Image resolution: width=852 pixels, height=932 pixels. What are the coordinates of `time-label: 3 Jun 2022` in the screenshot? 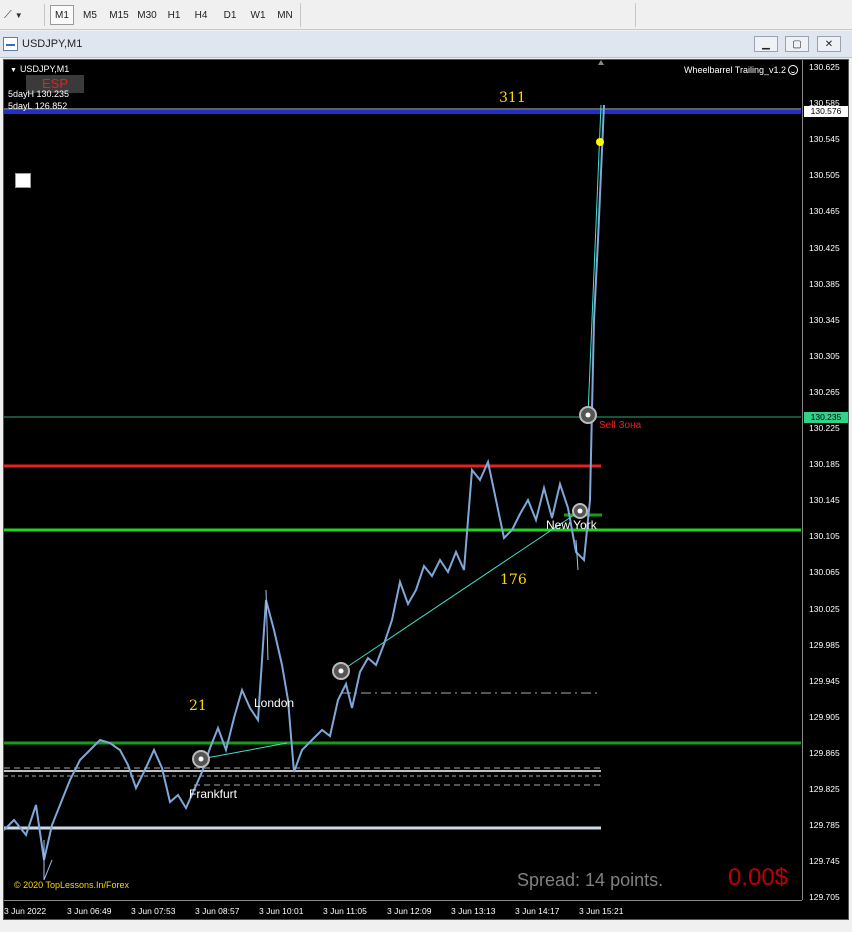 It's located at (25, 911).